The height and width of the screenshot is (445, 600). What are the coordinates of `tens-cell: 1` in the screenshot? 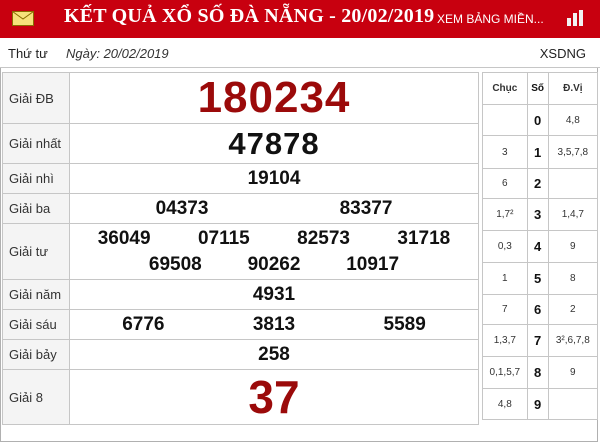 It's located at (505, 278).